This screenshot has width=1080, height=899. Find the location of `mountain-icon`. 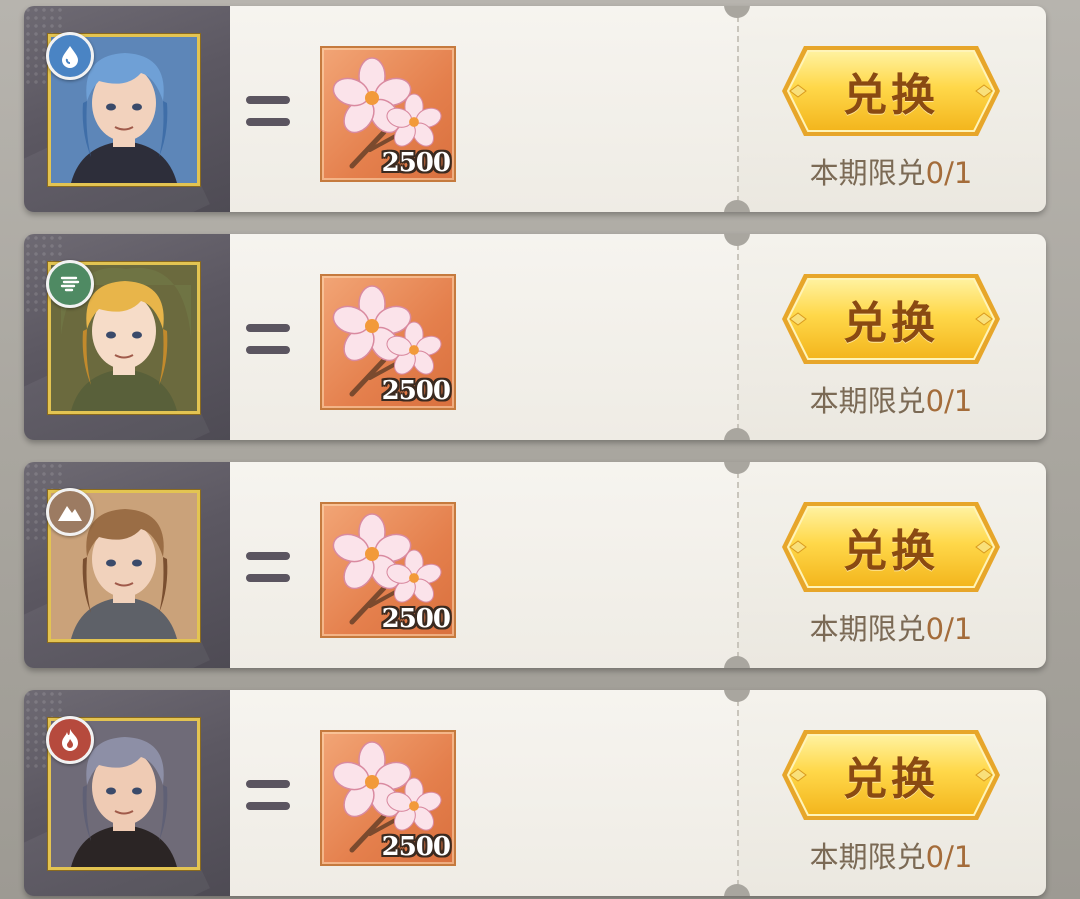

mountain-icon is located at coordinates (70, 512).